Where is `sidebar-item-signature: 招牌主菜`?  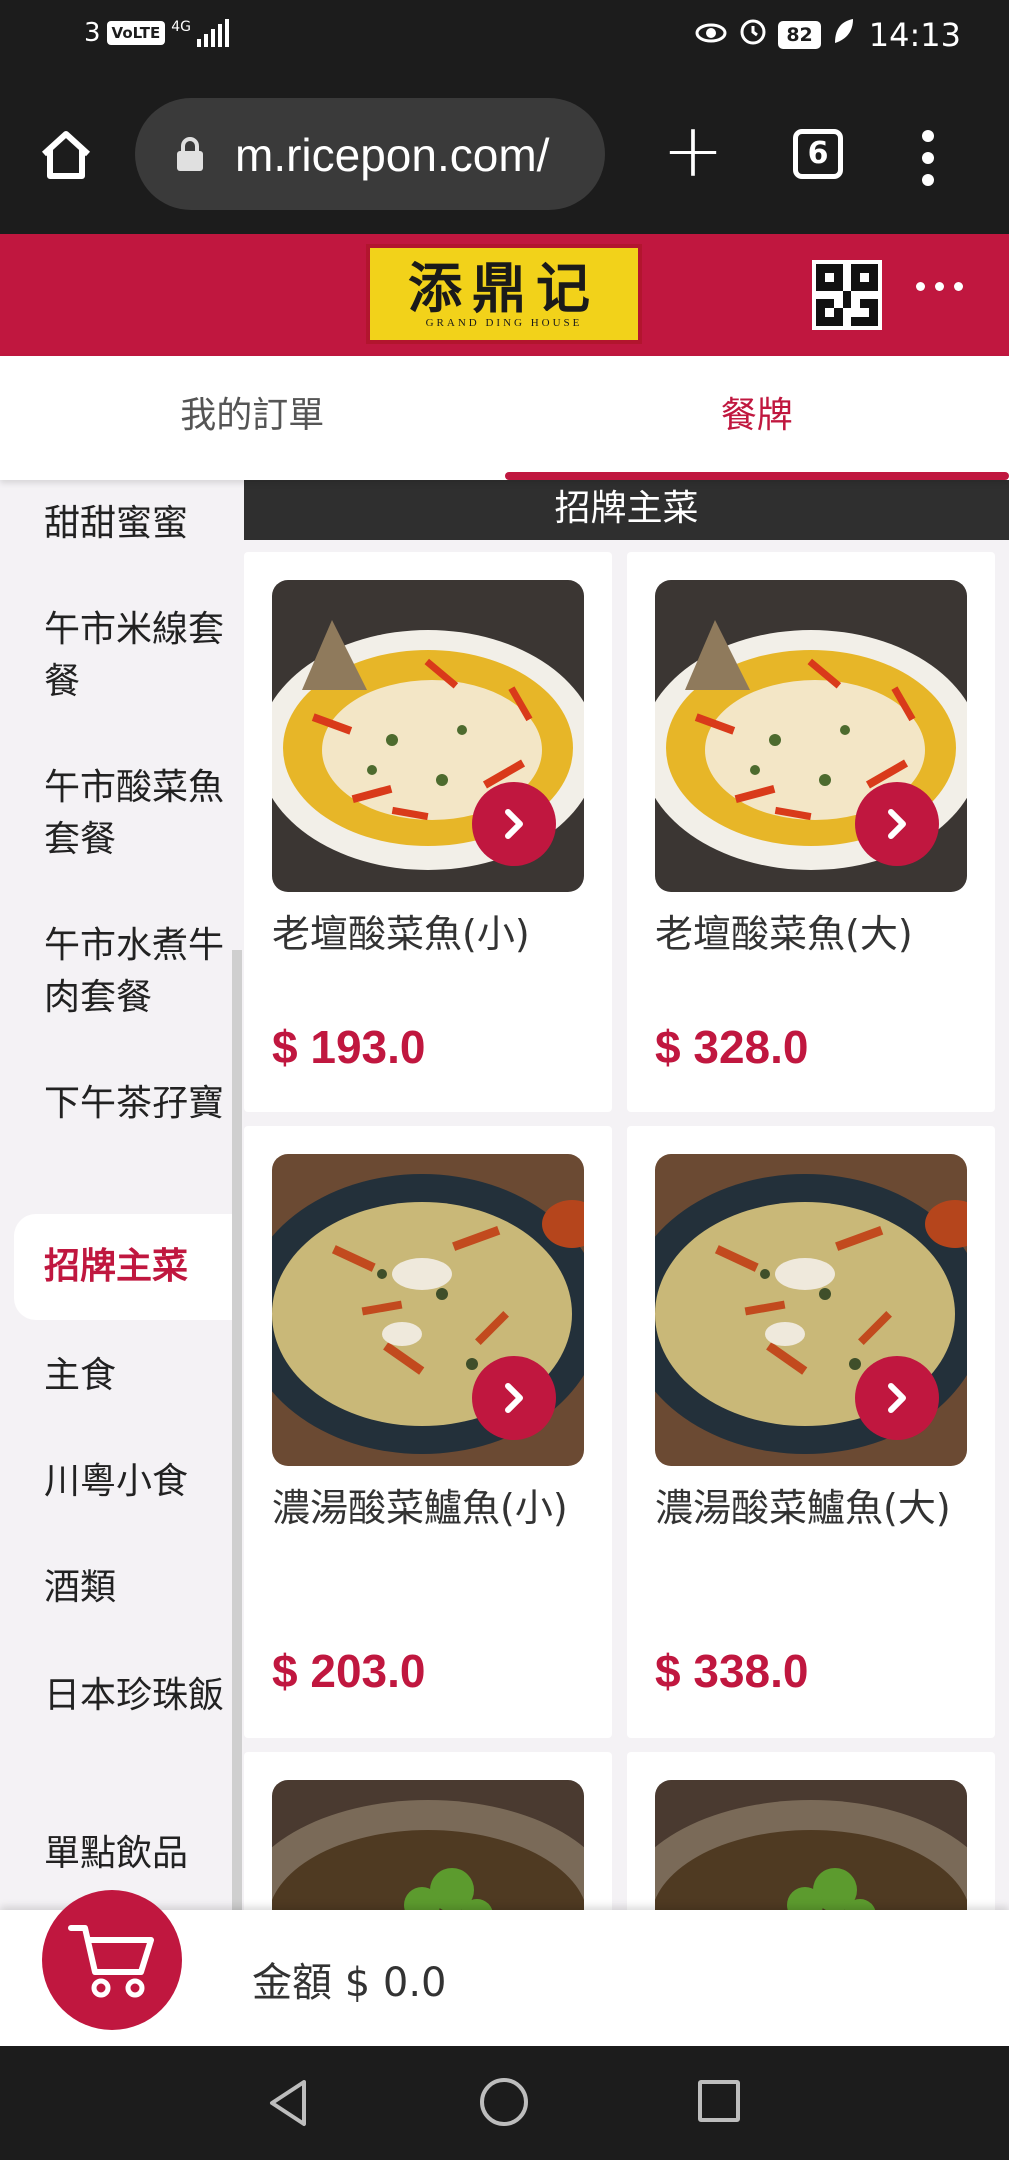
sidebar-item-signature: 招牌主菜 is located at coordinates (125, 1267).